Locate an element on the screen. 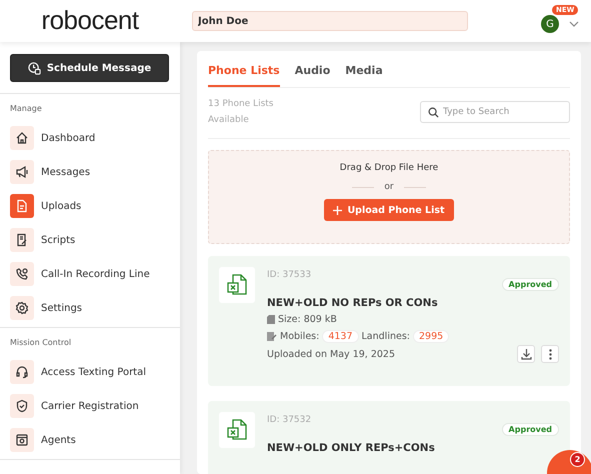 This screenshot has width=591, height=474. list-id: ID: 37532 is located at coordinates (289, 420).